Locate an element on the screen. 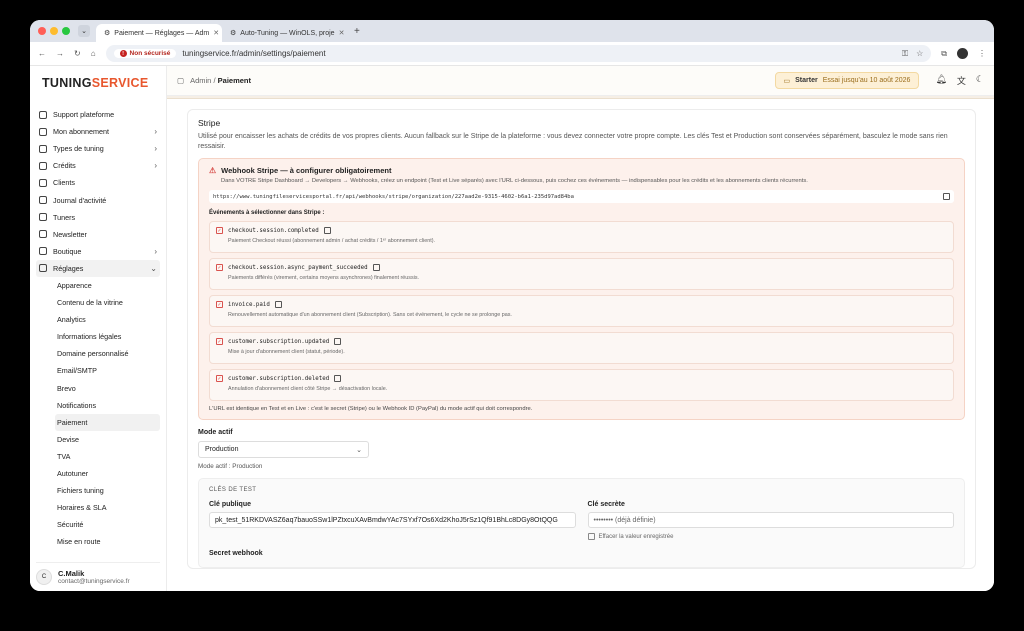  card-icon is located at coordinates (43, 131).